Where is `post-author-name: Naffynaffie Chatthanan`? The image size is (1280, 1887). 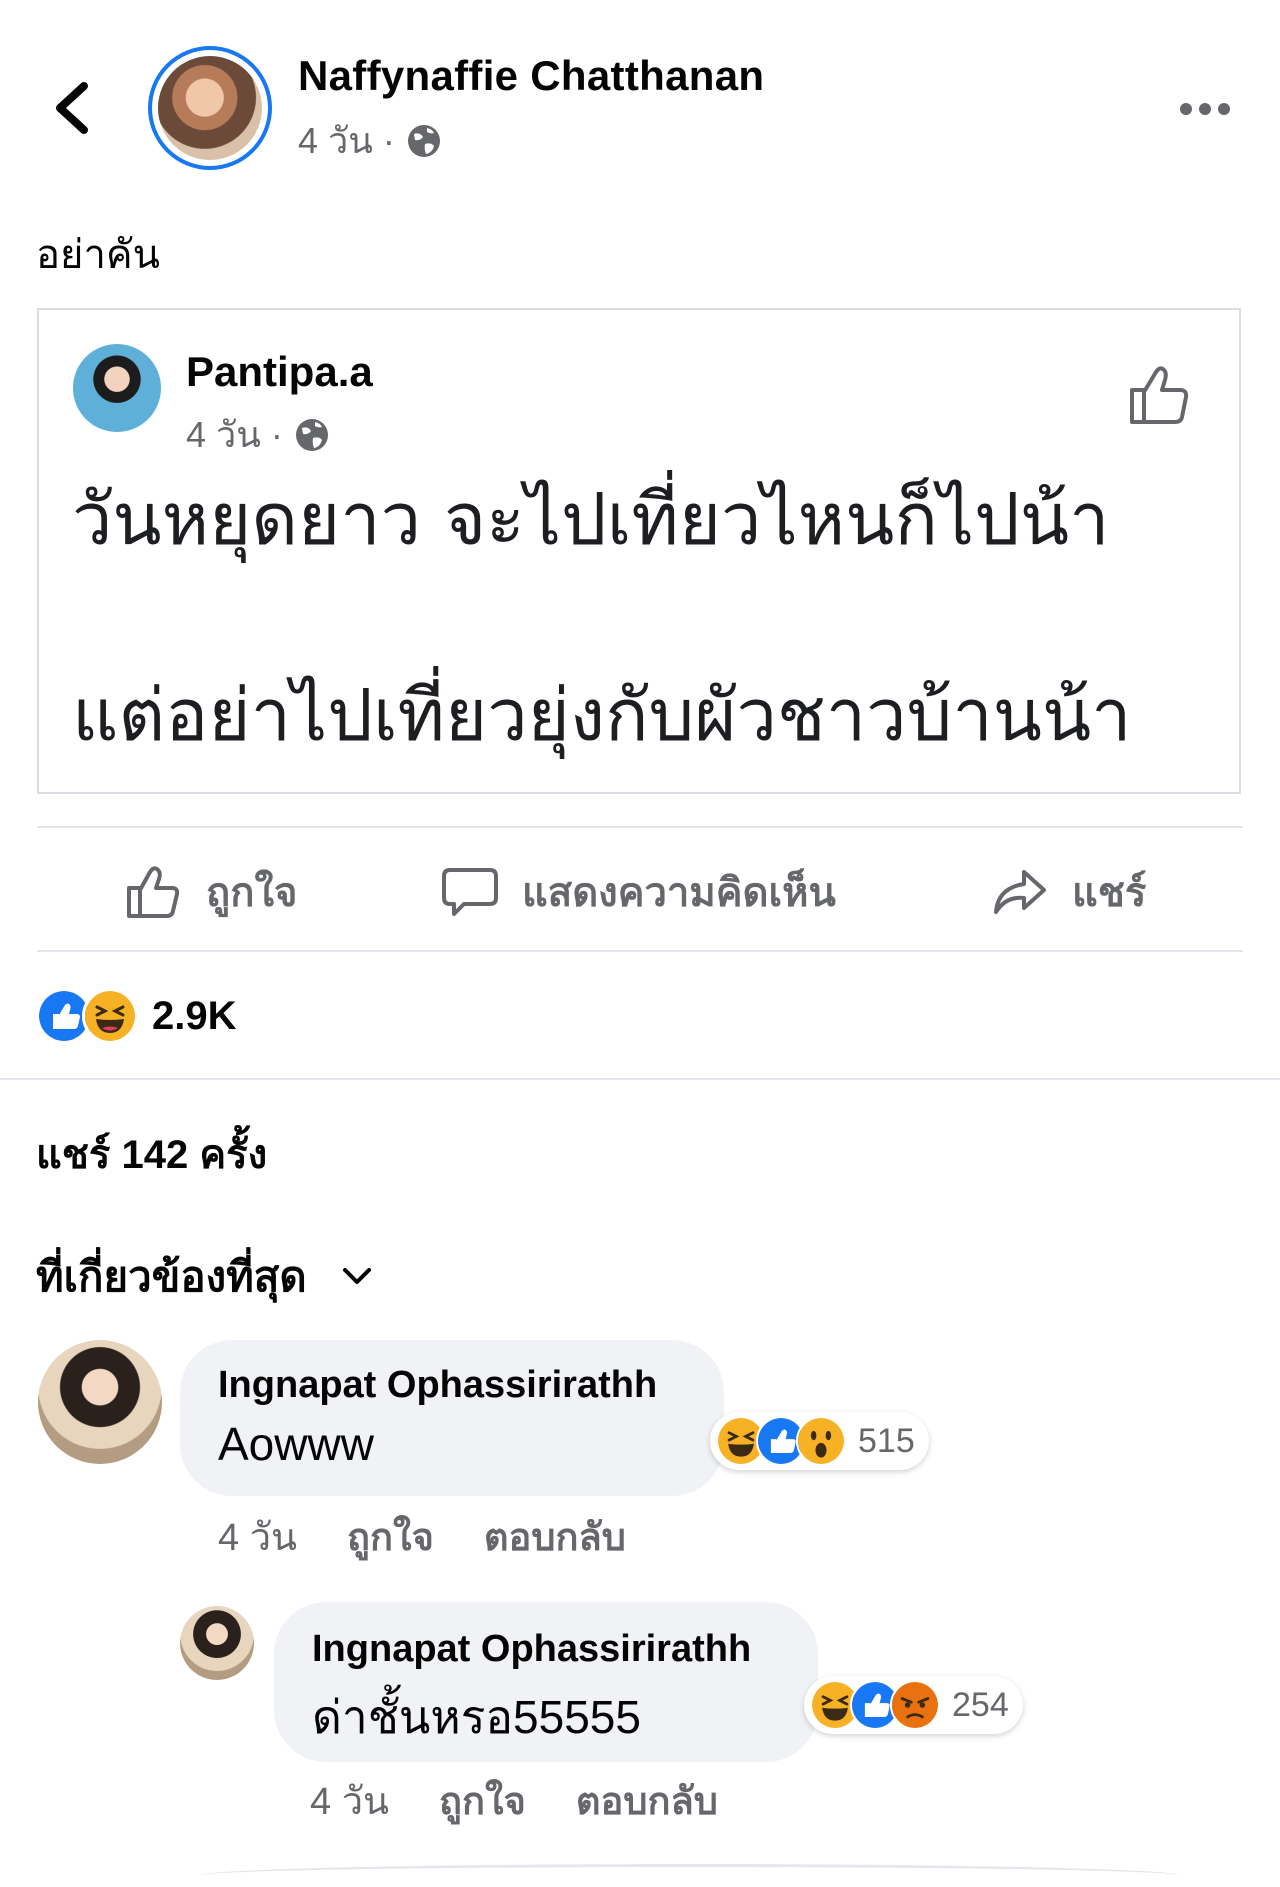 post-author-name: Naffynaffie Chatthanan is located at coordinates (531, 76).